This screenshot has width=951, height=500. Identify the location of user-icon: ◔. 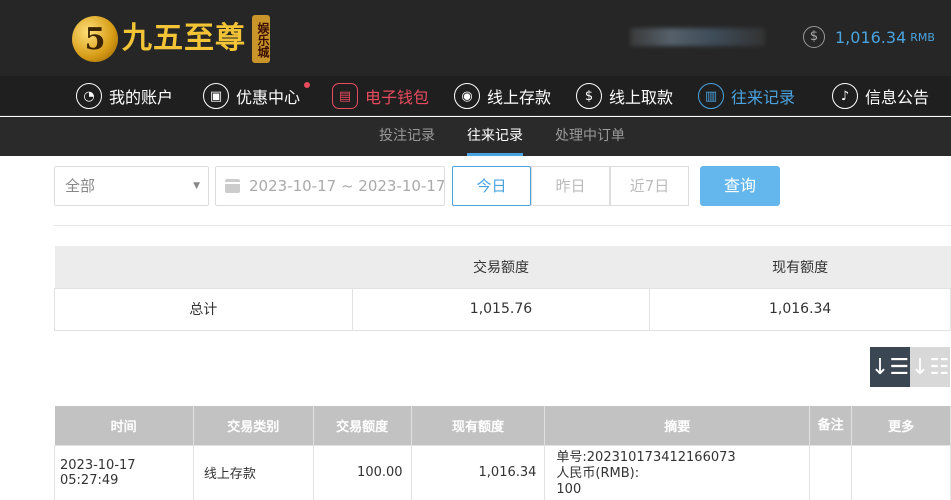
(89, 96).